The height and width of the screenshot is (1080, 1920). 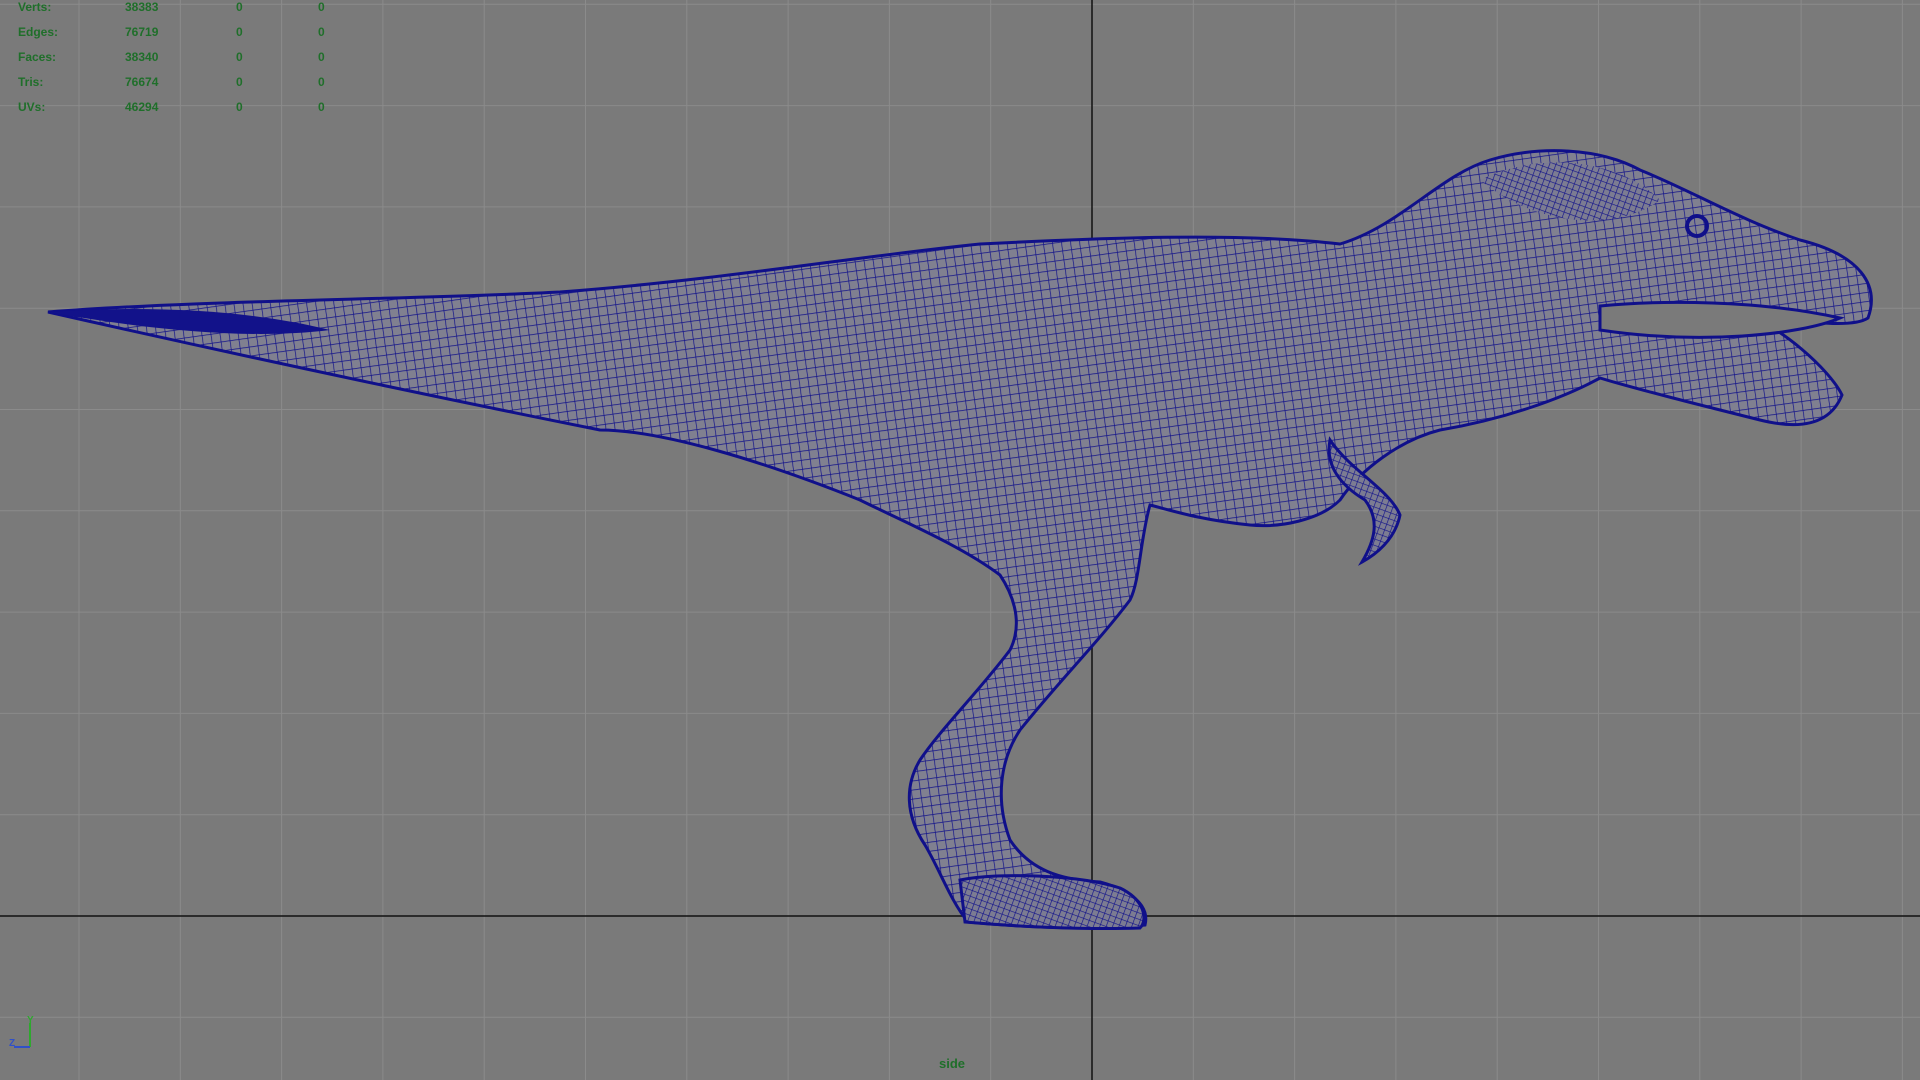 I want to click on axis-gizmo-icon: Y Z, so click(x=21, y=1032).